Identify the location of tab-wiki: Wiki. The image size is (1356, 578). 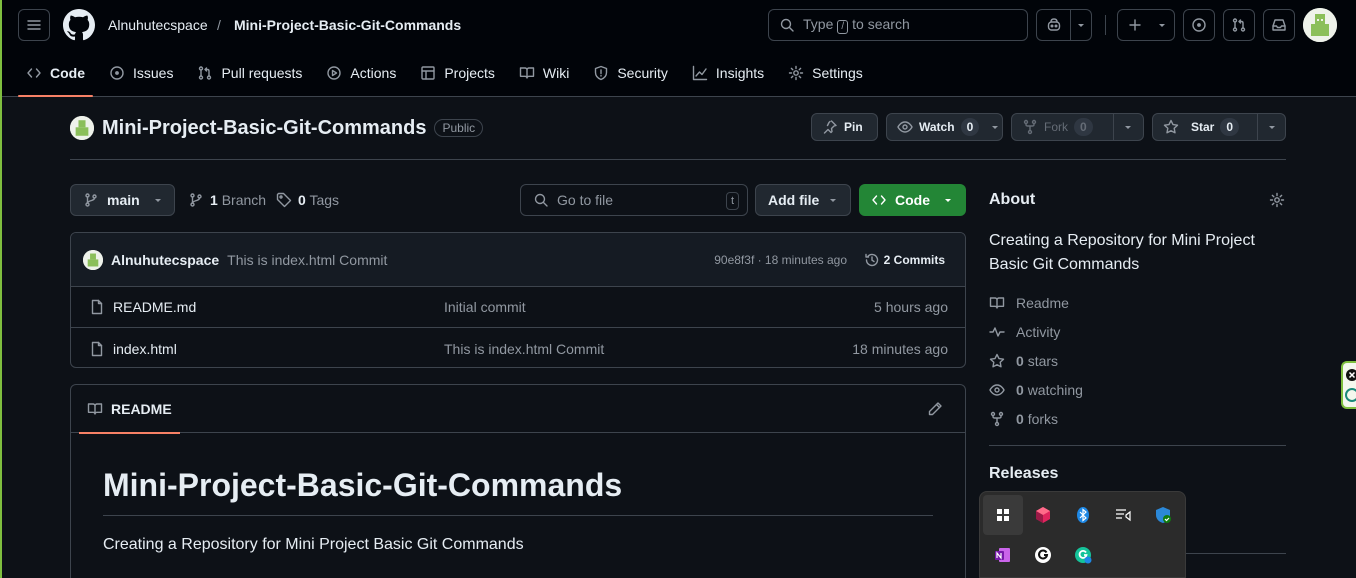
(544, 72).